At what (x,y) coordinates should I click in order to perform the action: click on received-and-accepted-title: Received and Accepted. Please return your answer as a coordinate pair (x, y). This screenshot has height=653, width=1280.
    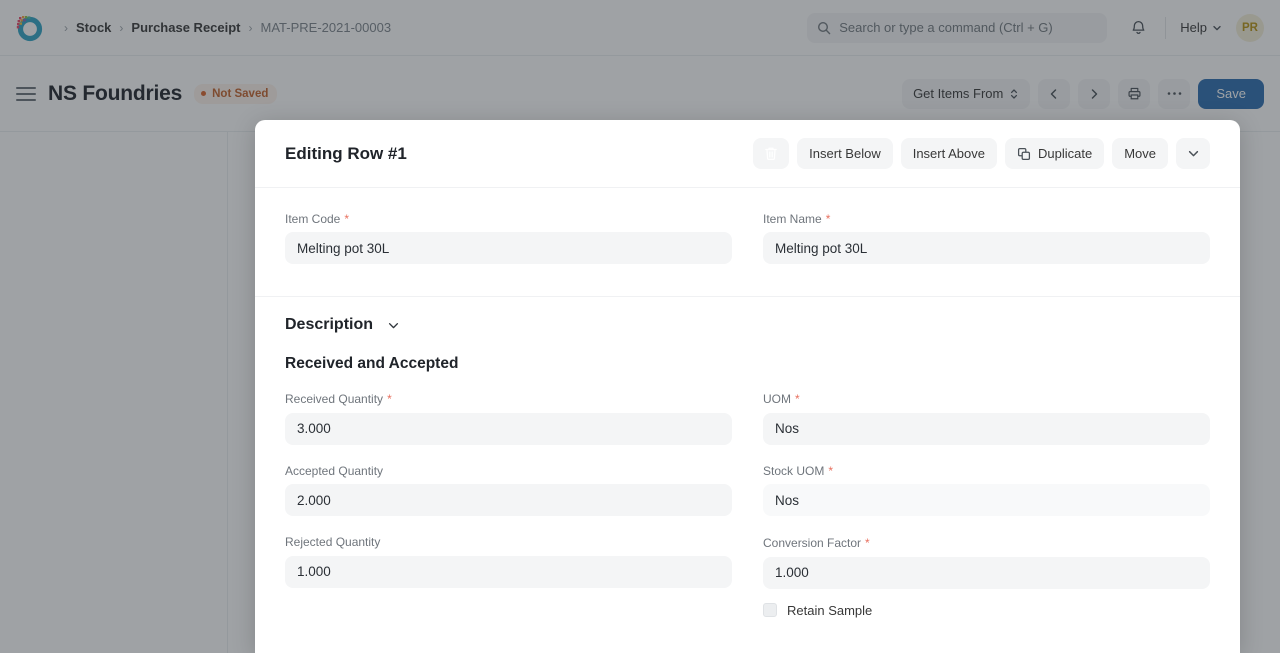
    Looking at the image, I should click on (372, 364).